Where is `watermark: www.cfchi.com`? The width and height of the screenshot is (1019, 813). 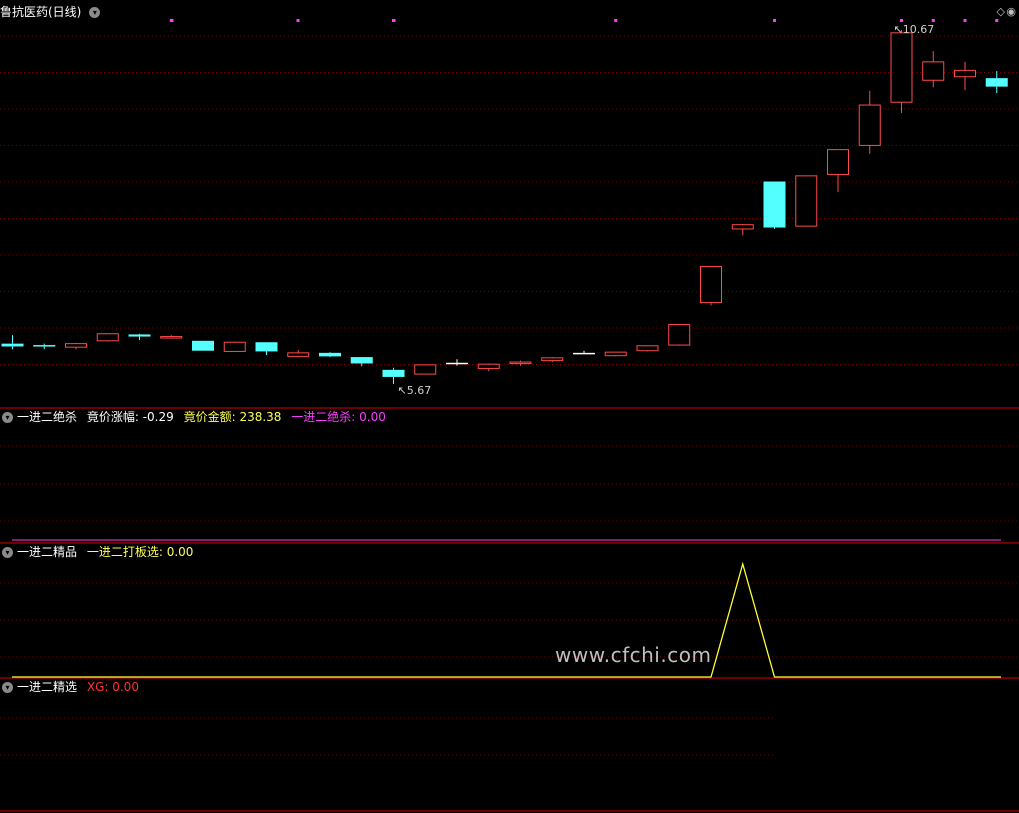
watermark: www.cfchi.com is located at coordinates (633, 655).